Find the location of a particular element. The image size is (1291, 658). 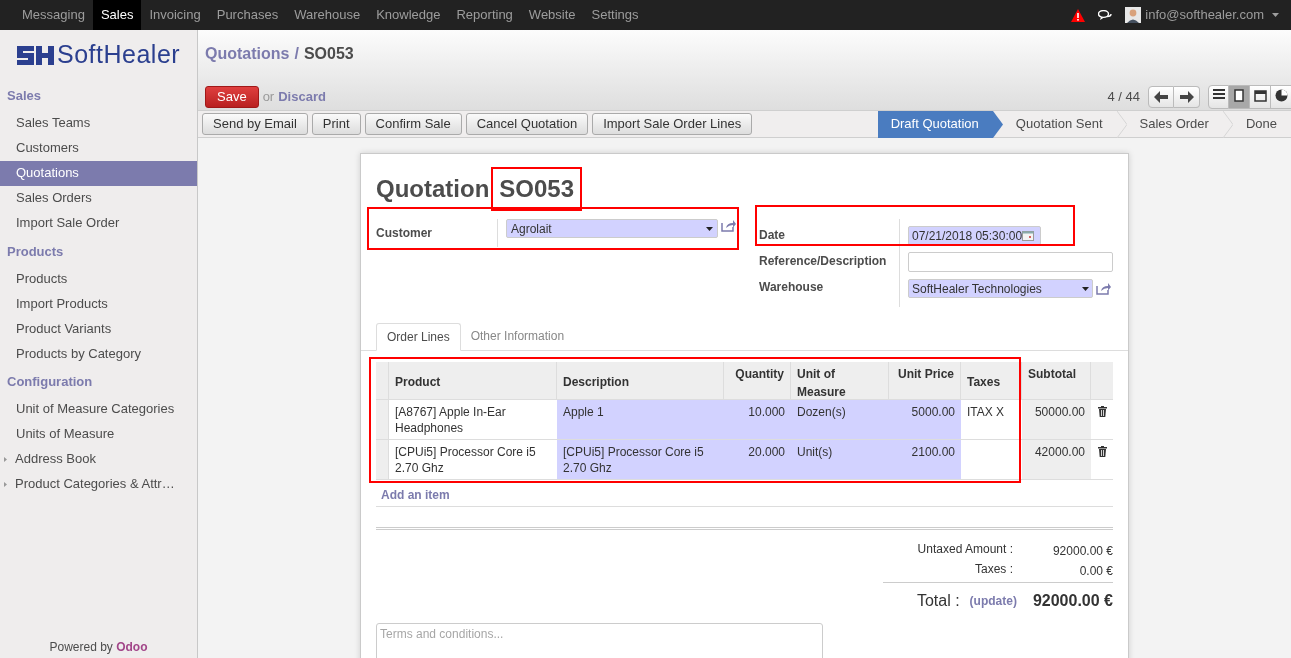

tab: Order Lines is located at coordinates (418, 337).